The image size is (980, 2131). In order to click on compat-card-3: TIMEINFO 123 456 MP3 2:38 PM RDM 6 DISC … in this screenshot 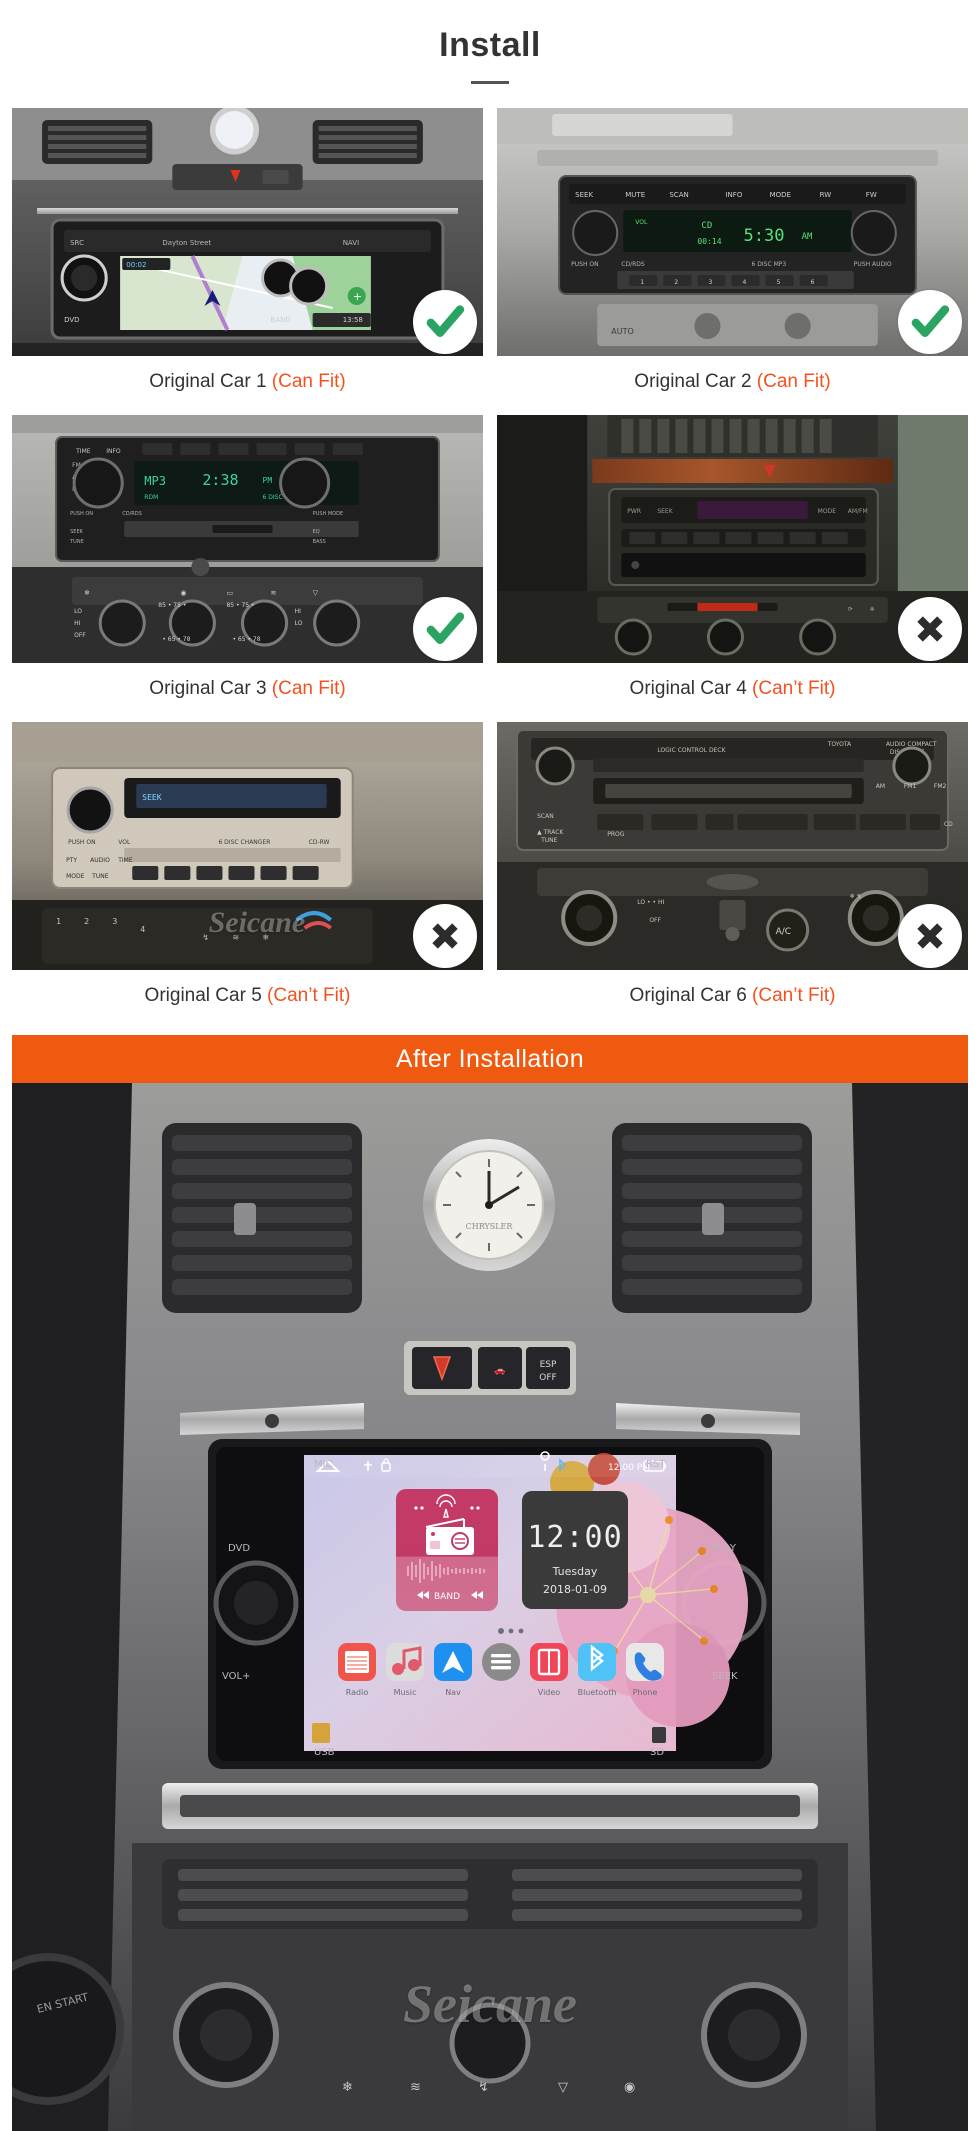, I will do `click(247, 568)`.